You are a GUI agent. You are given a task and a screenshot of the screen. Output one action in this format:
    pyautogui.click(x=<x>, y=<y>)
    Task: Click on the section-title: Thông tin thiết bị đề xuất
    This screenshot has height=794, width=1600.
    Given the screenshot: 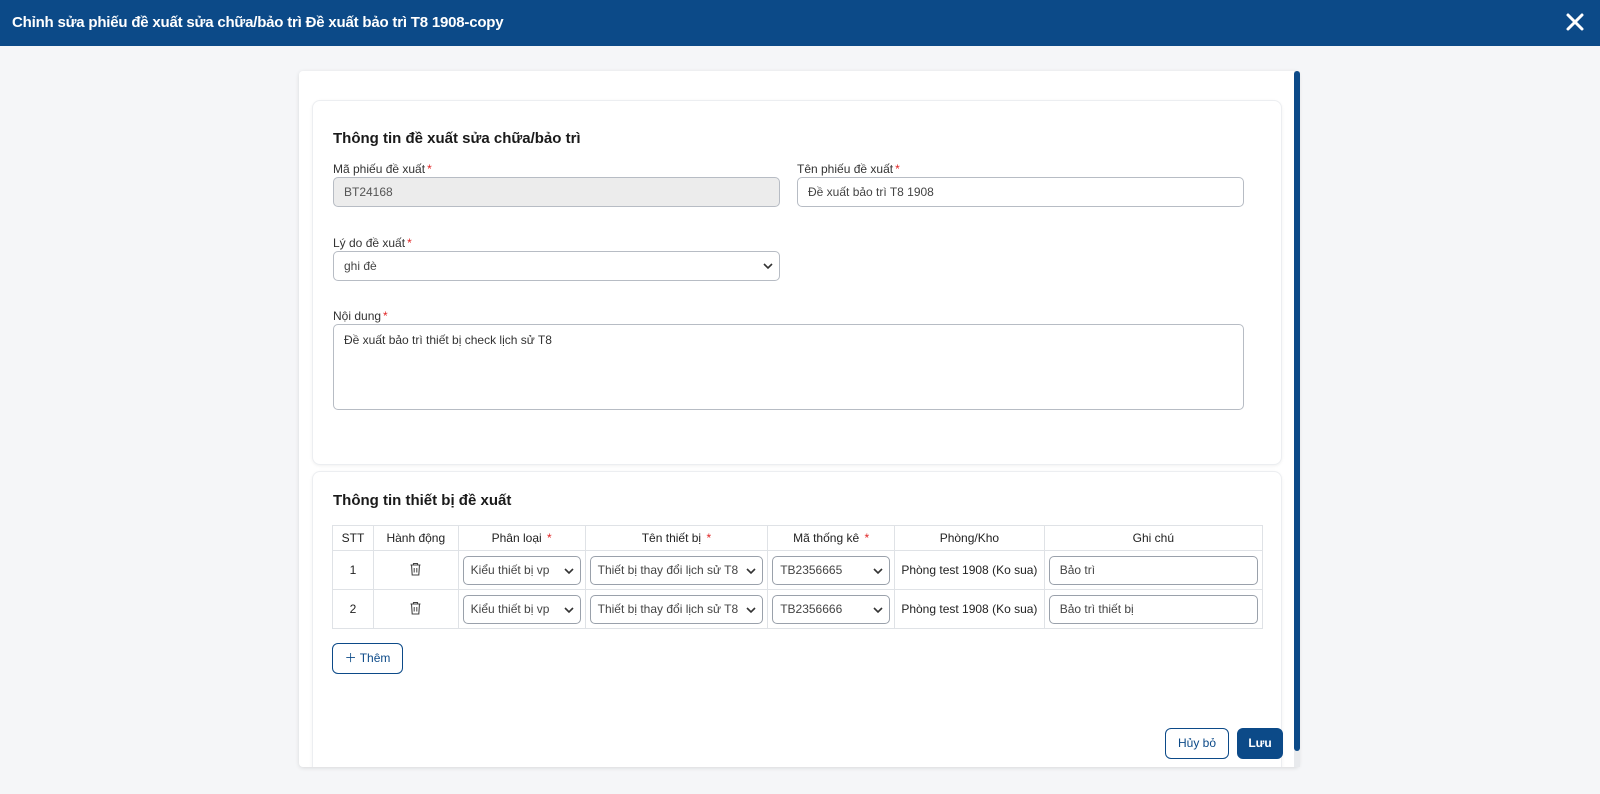 What is the action you would take?
    pyautogui.click(x=422, y=500)
    